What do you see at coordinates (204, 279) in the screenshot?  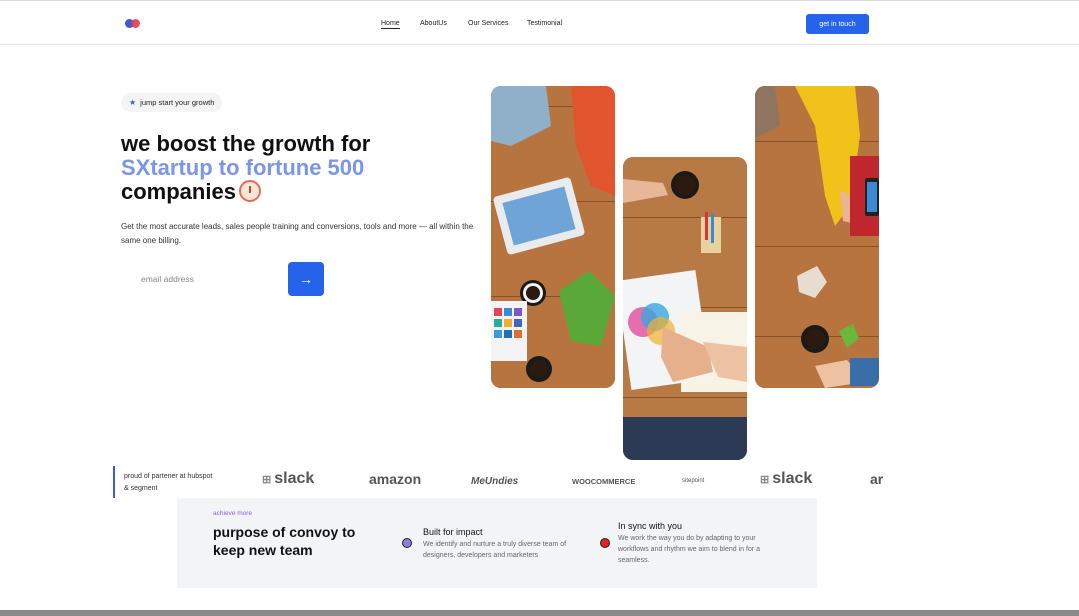 I see `email-input` at bounding box center [204, 279].